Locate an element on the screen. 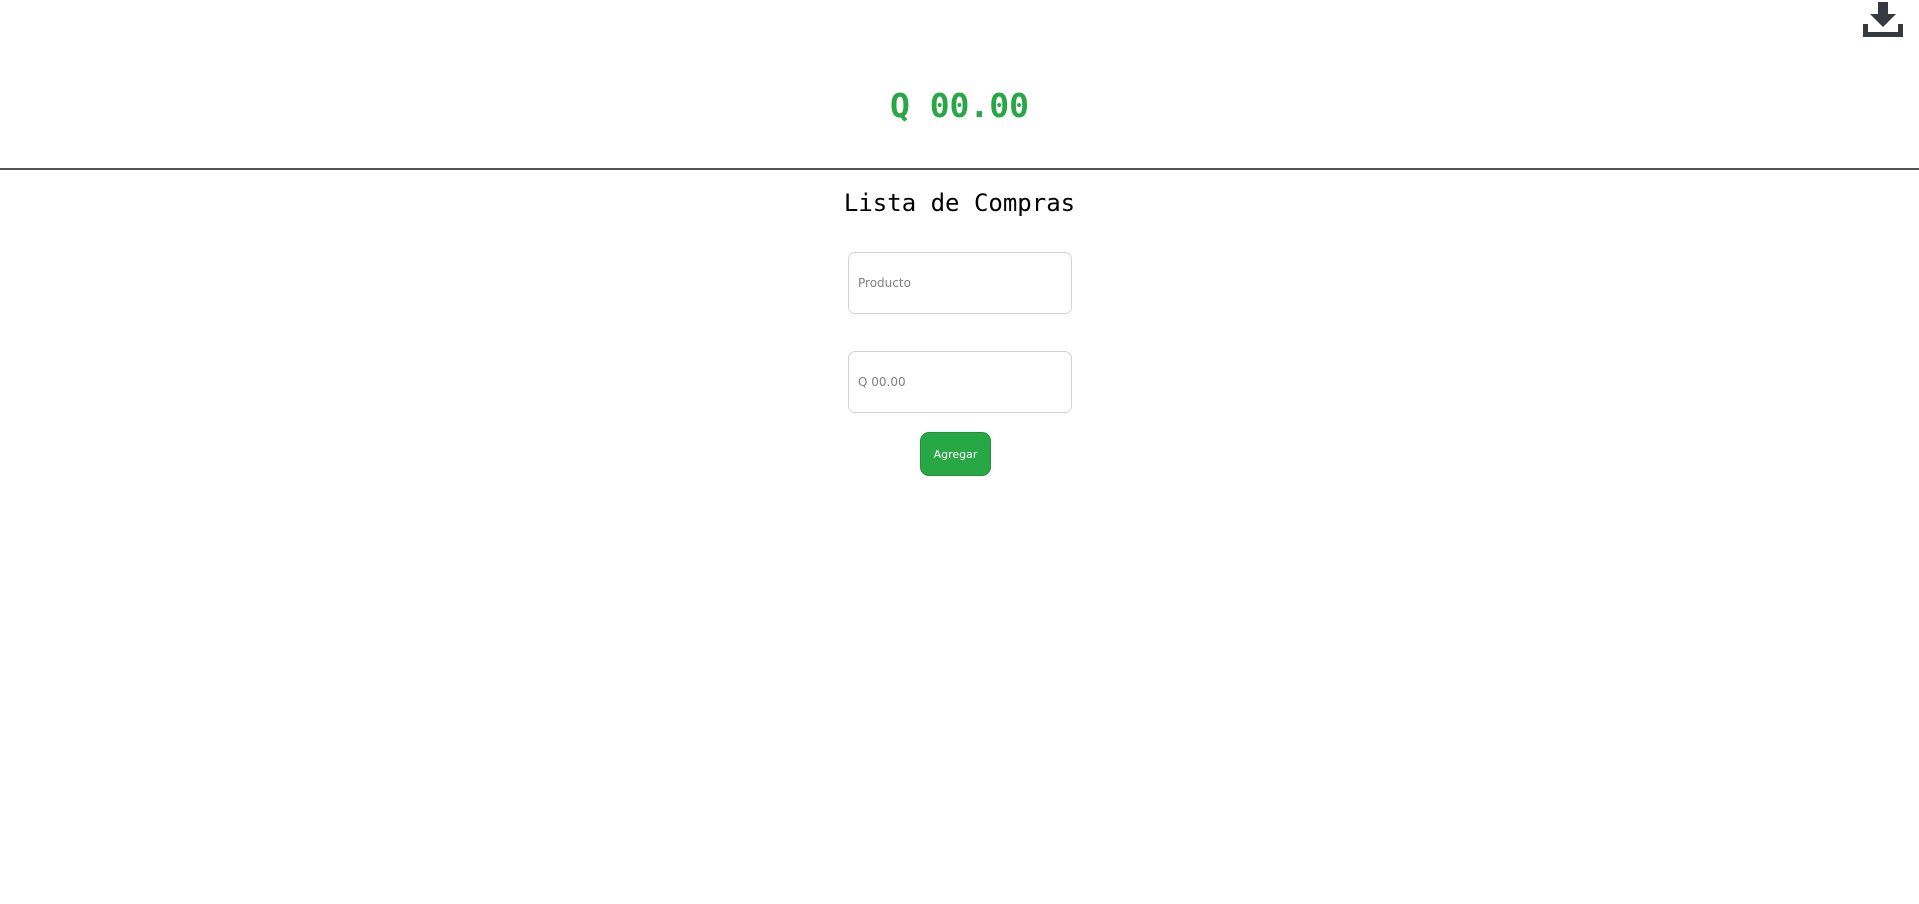 This screenshot has width=1919, height=904. product-input is located at coordinates (960, 283).